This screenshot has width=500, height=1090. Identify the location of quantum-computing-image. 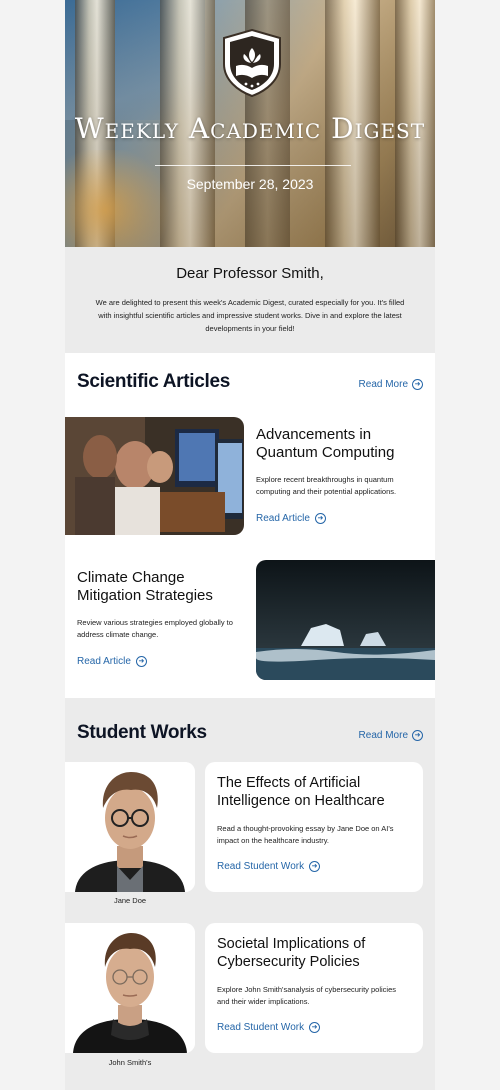
(154, 476).